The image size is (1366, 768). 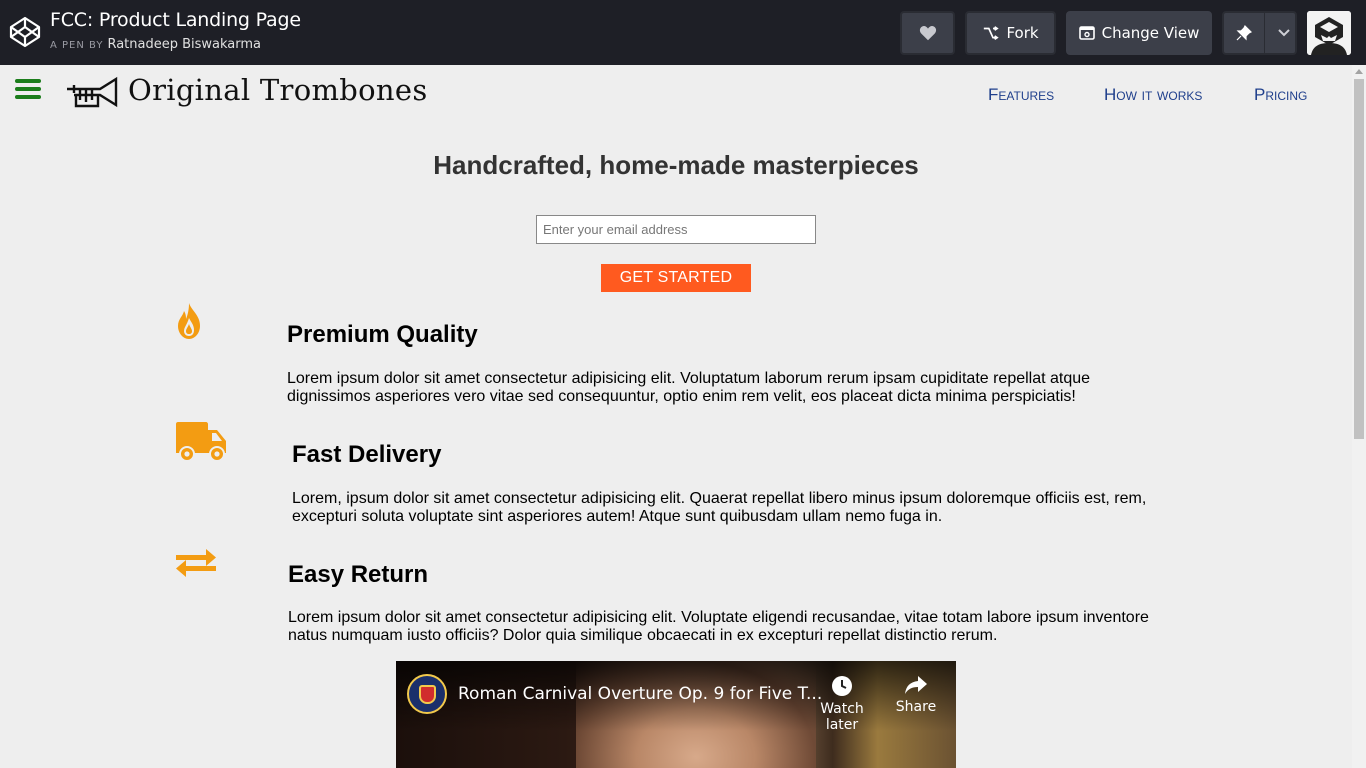 I want to click on get-started-button: GET STARTED, so click(x=676, y=278).